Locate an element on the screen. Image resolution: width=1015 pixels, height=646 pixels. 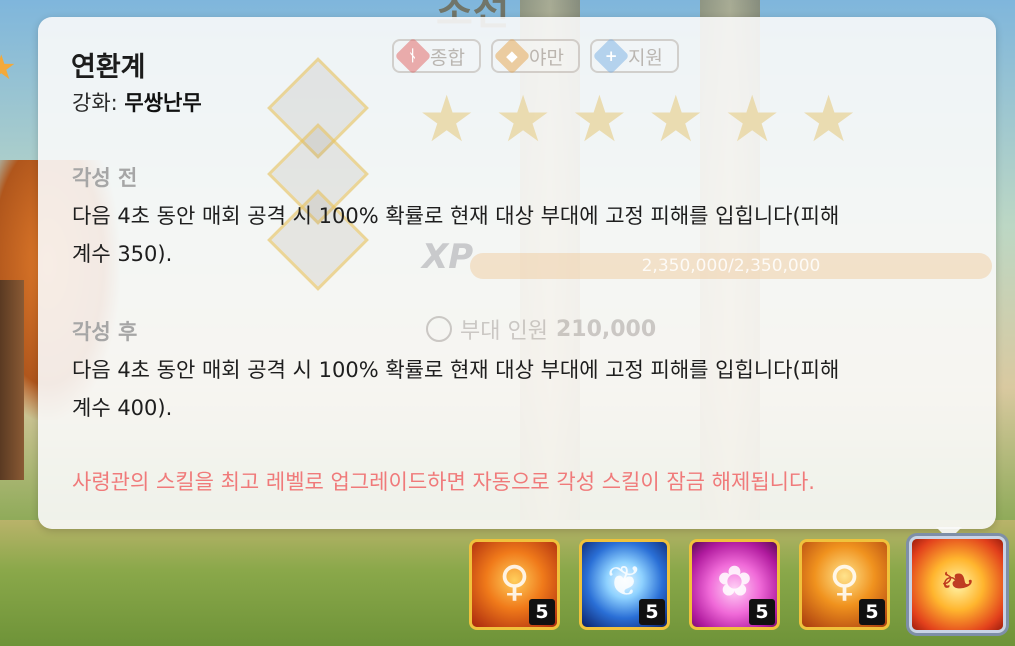
skill-title: 연환계 is located at coordinates (108, 67).